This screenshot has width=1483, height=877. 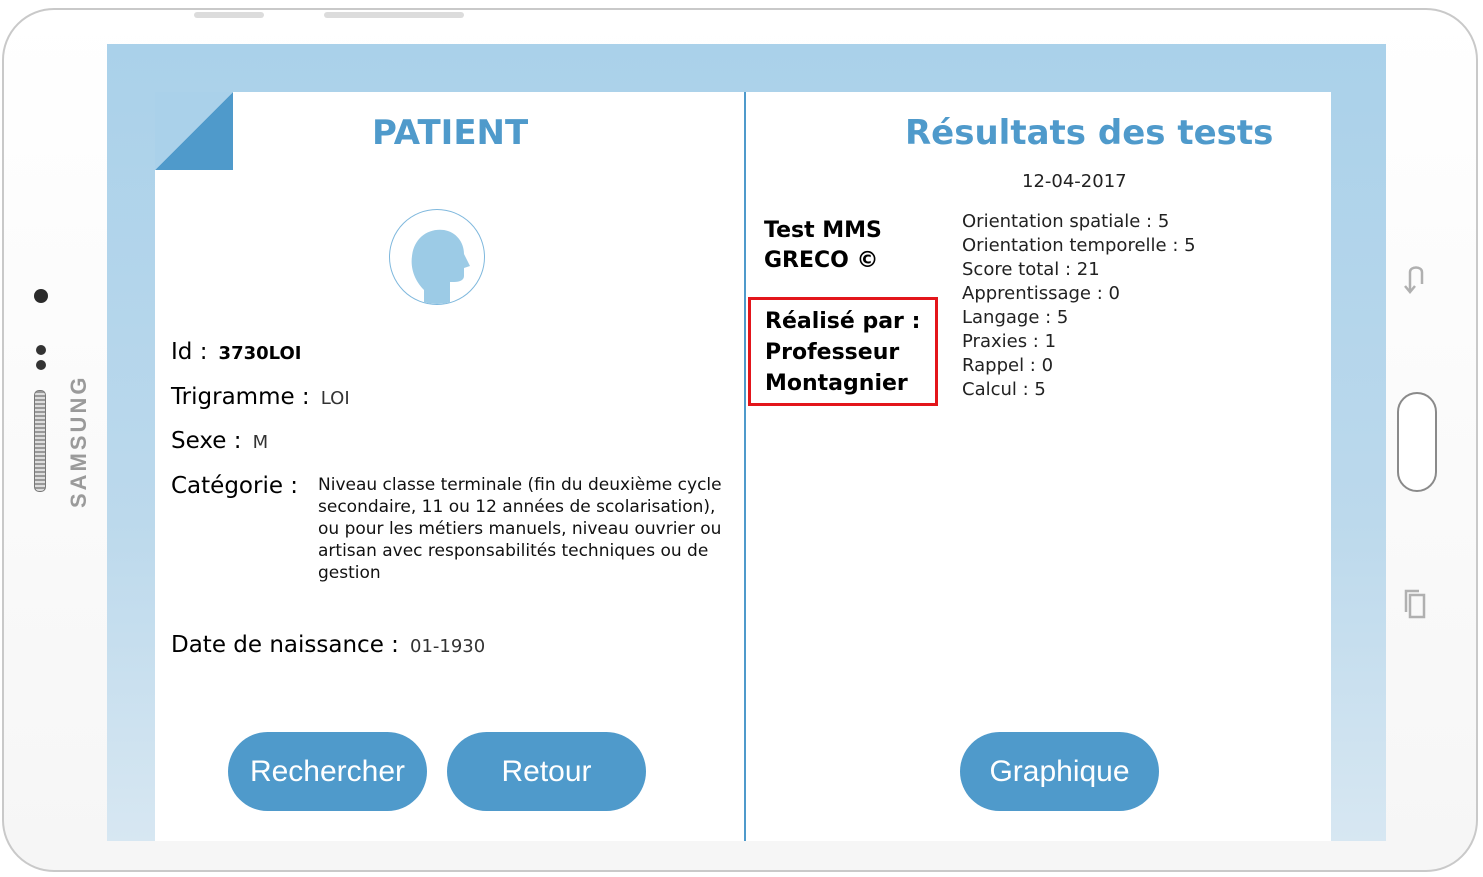 I want to click on camera-icon, so click(x=41, y=296).